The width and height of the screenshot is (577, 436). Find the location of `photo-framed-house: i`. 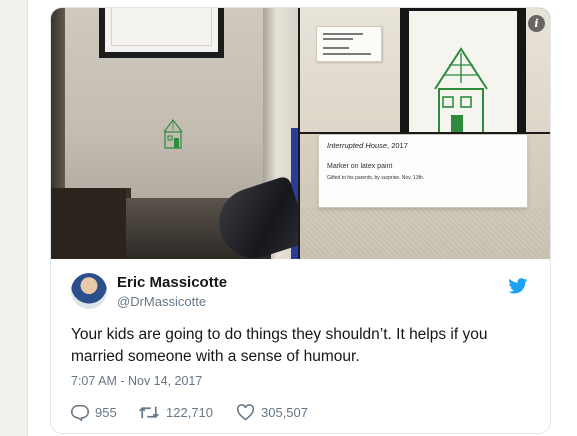

photo-framed-house: i is located at coordinates (425, 70).